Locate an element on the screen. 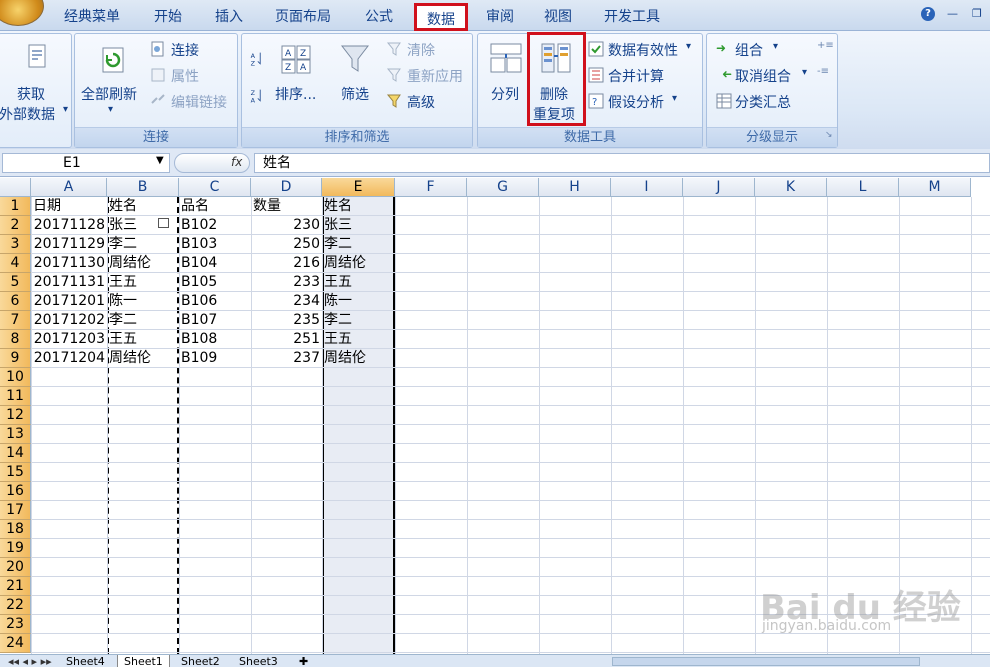 This screenshot has height=667, width=990. tab-data: 数据 is located at coordinates (441, 17).